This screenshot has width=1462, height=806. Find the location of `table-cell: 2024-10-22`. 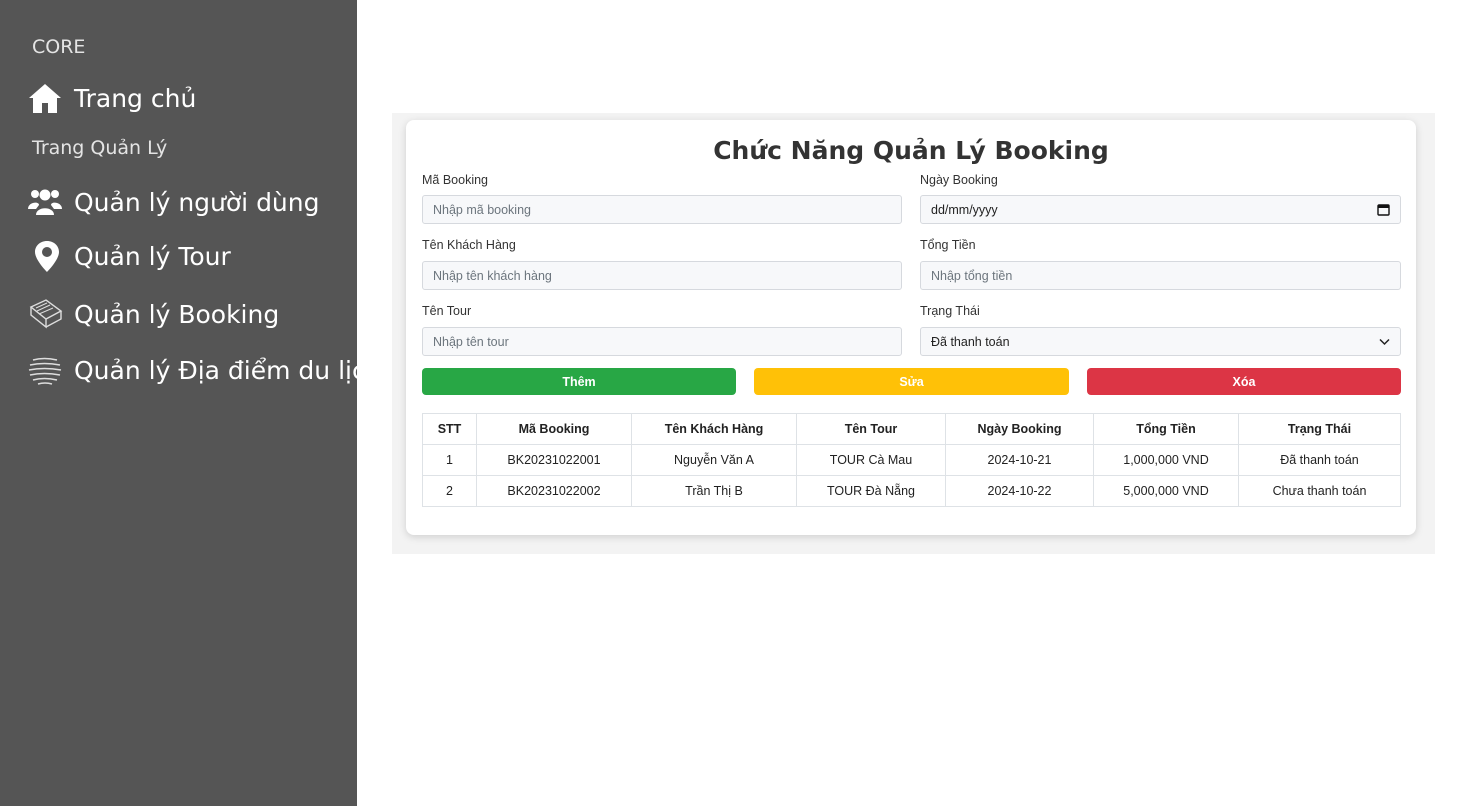

table-cell: 2024-10-22 is located at coordinates (1019, 491).